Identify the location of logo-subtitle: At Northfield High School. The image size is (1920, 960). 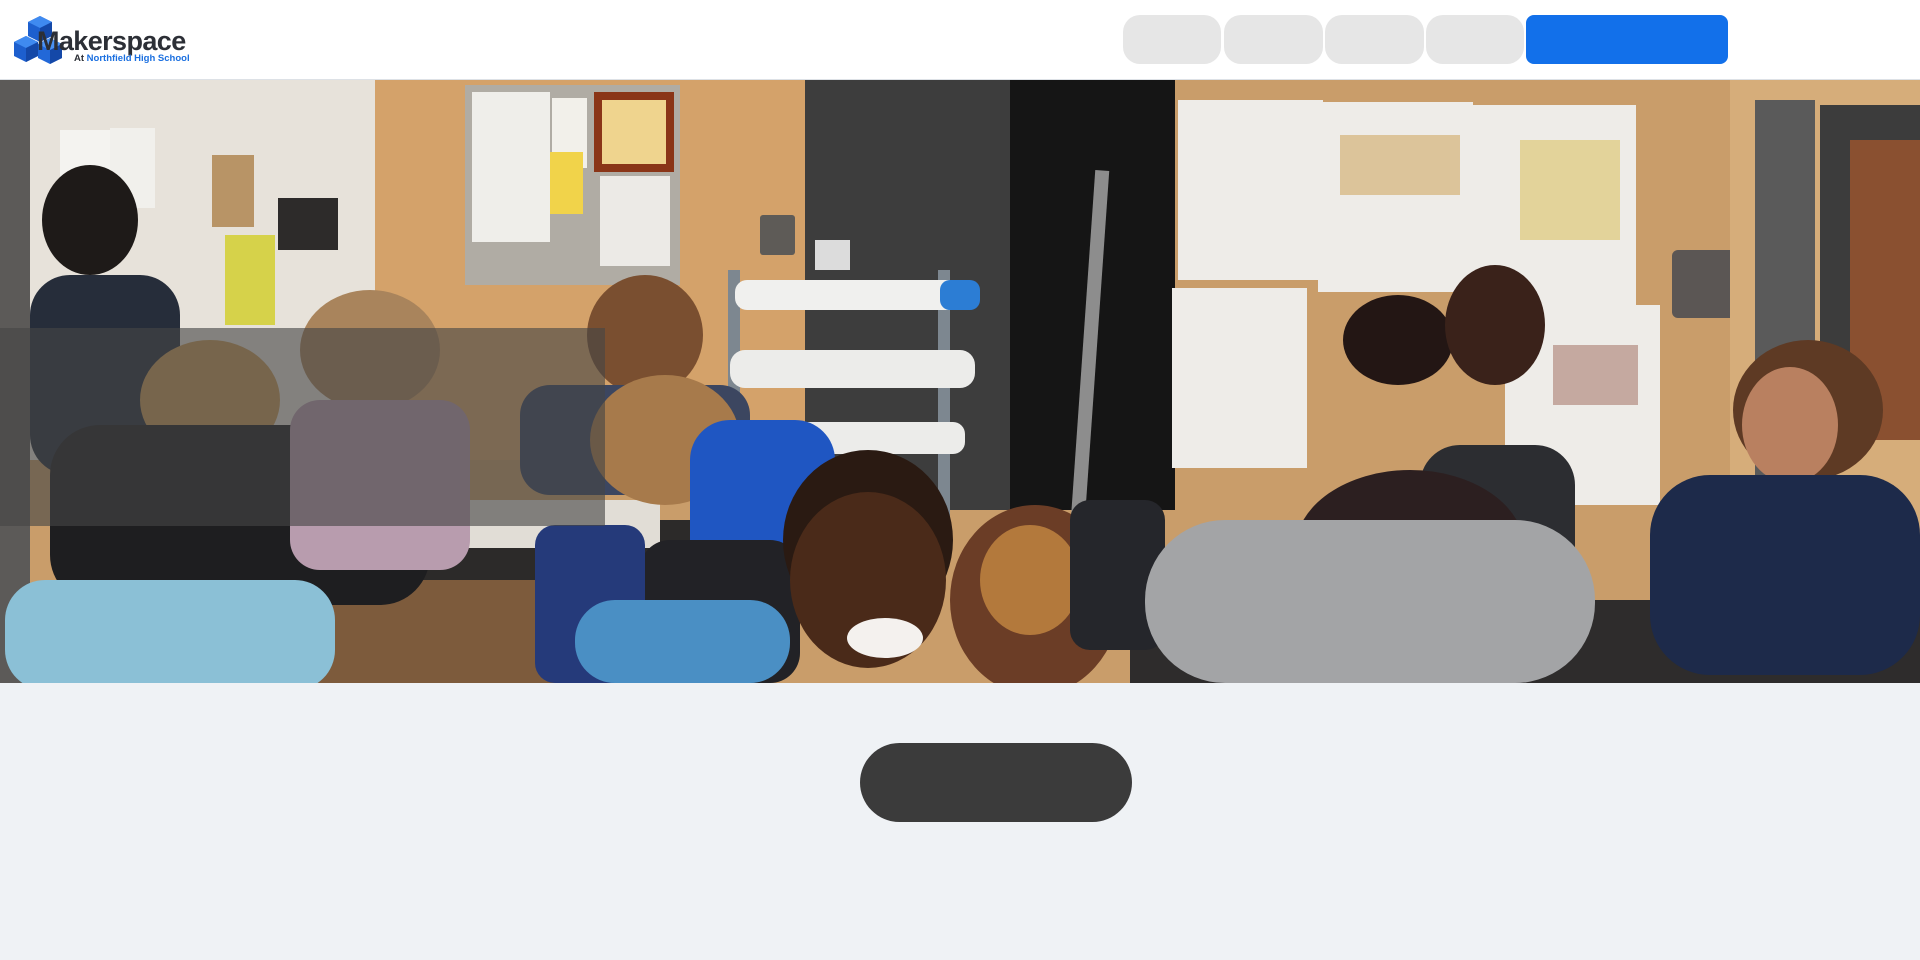
(132, 58).